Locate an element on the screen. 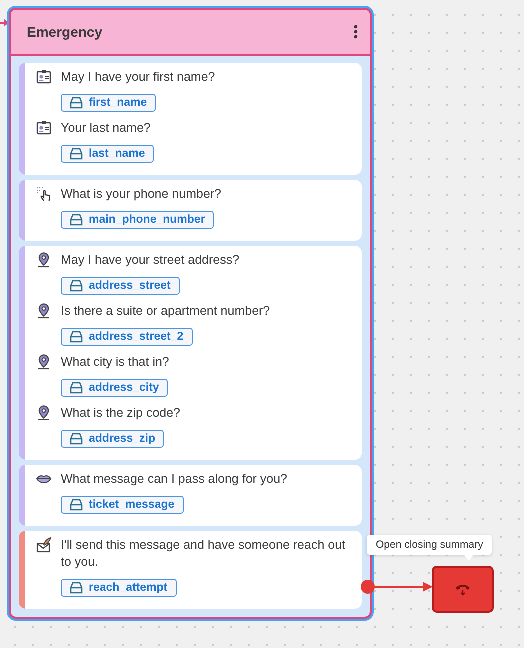 The image size is (524, 648). question-text: What city is that in? is located at coordinates (115, 362).